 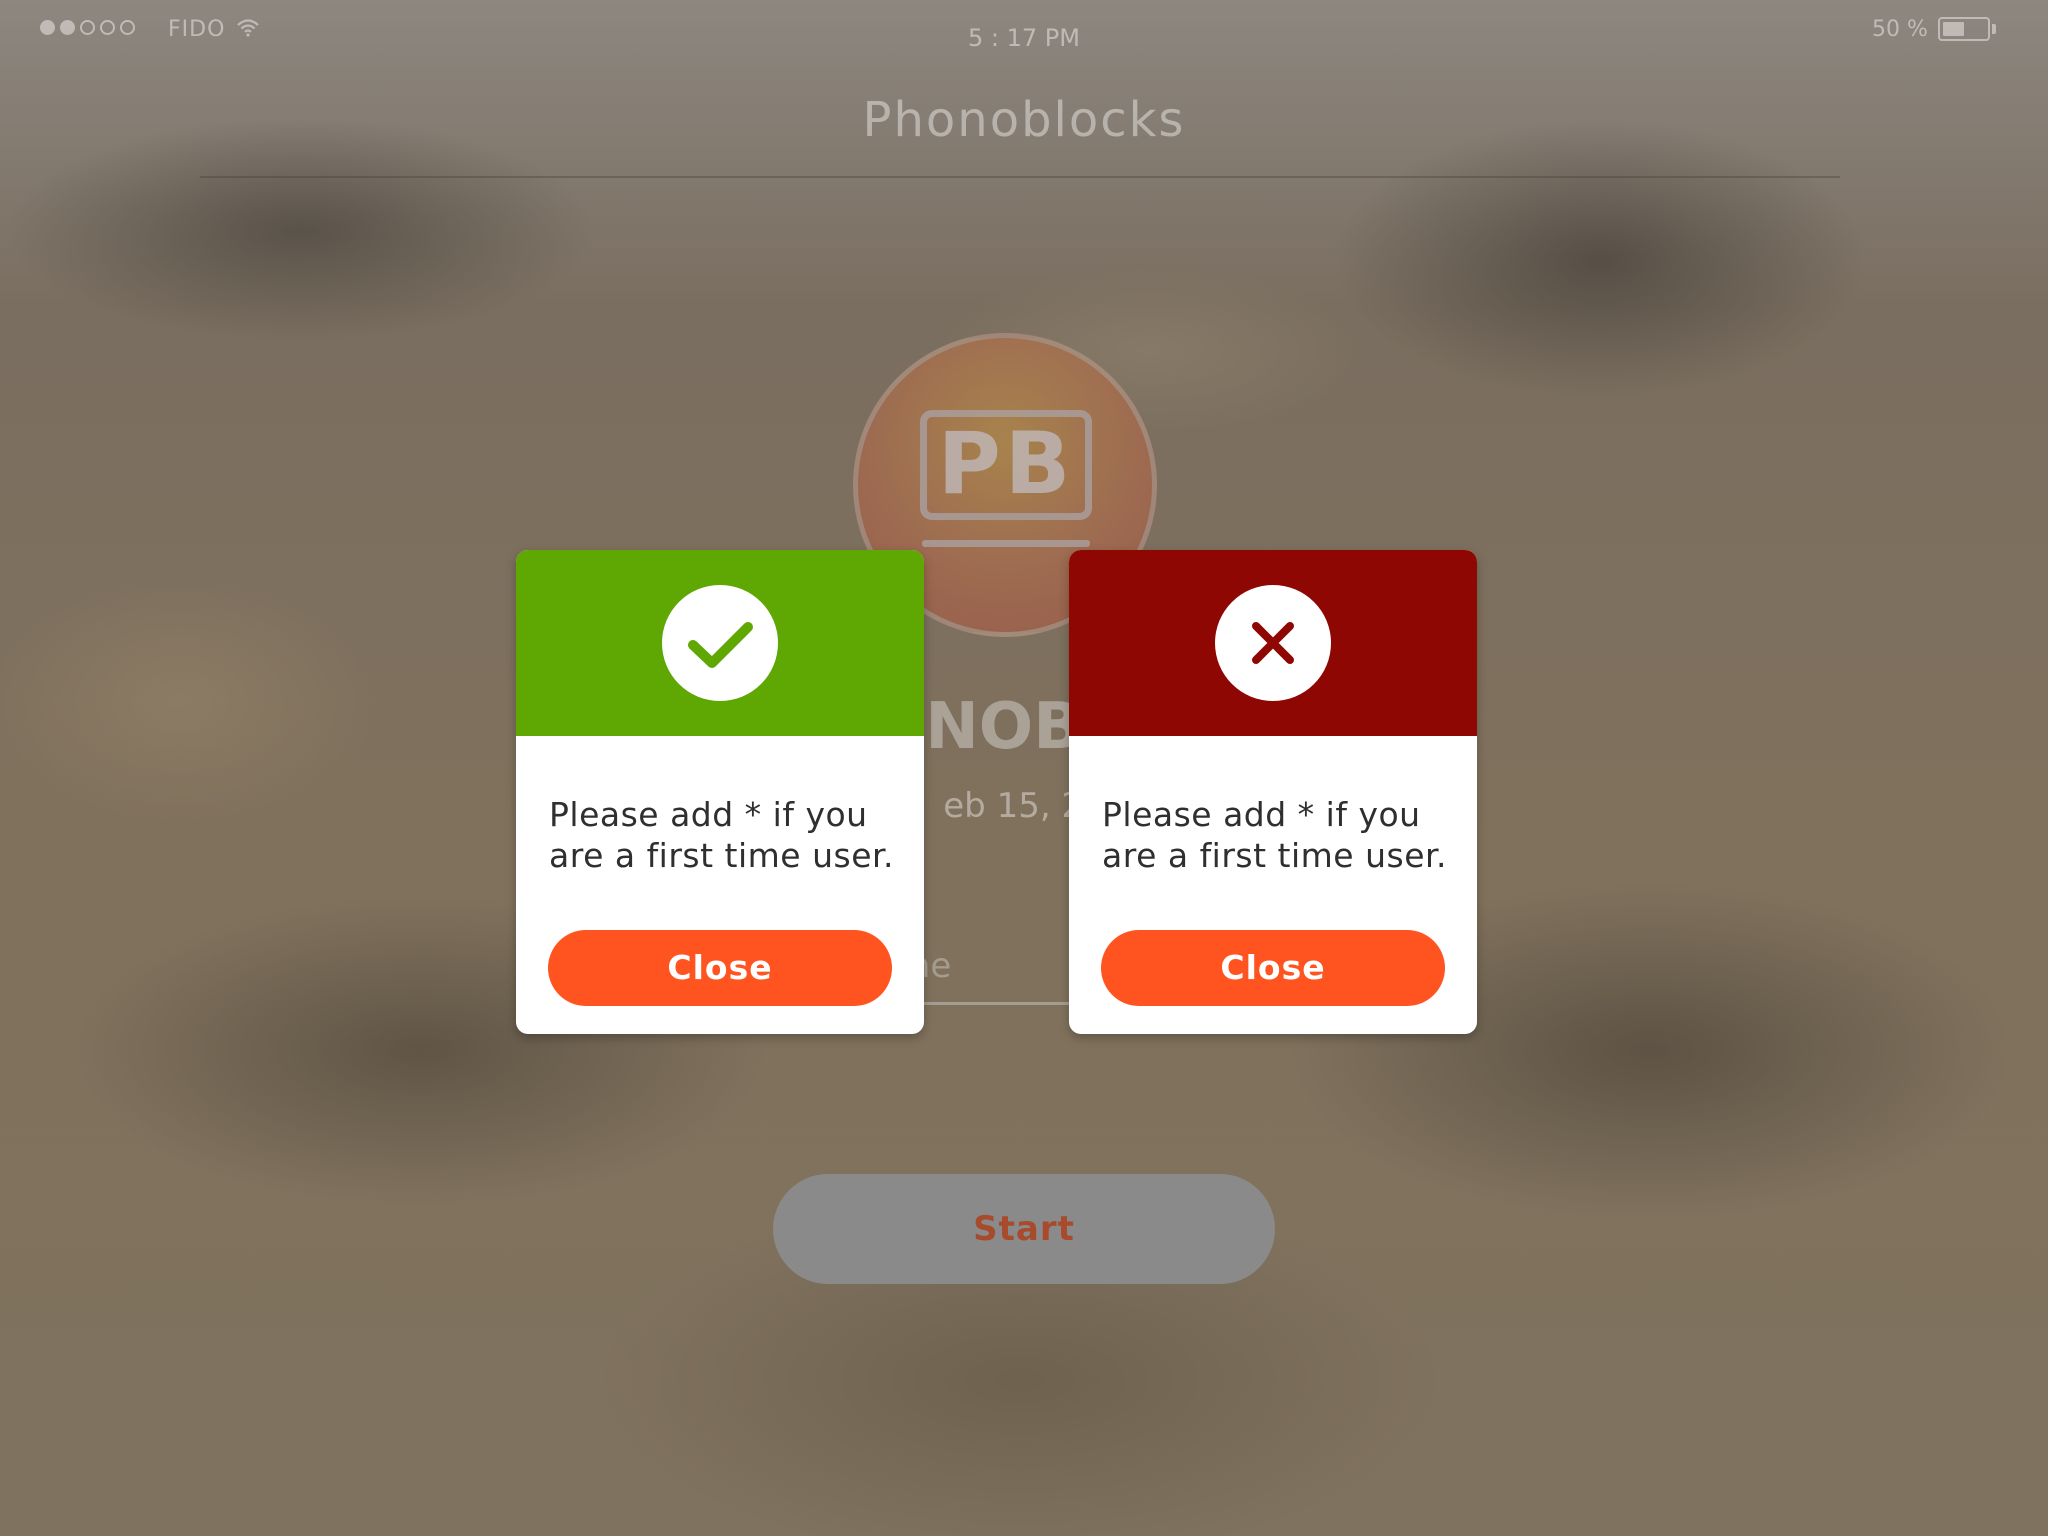 I want to click on start-button: Start, so click(x=1024, y=1229).